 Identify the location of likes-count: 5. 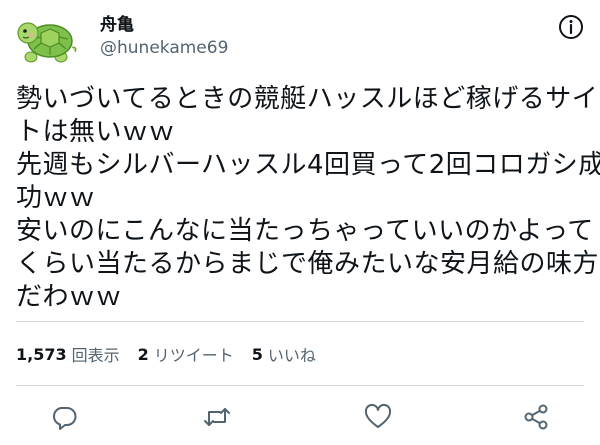
(257, 354).